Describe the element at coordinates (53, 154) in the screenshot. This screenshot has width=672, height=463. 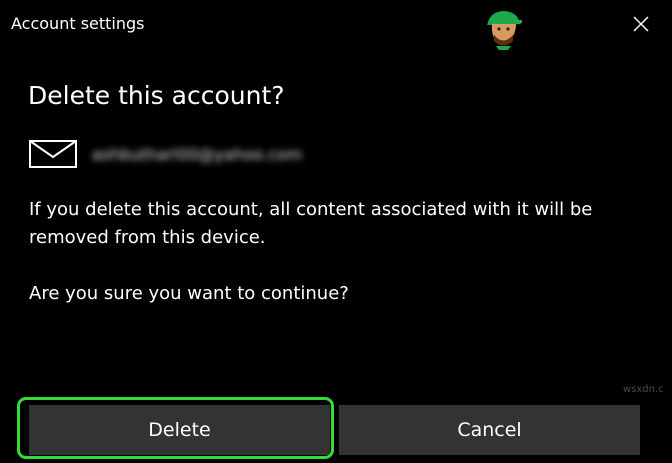
I see `mail-icon` at that location.